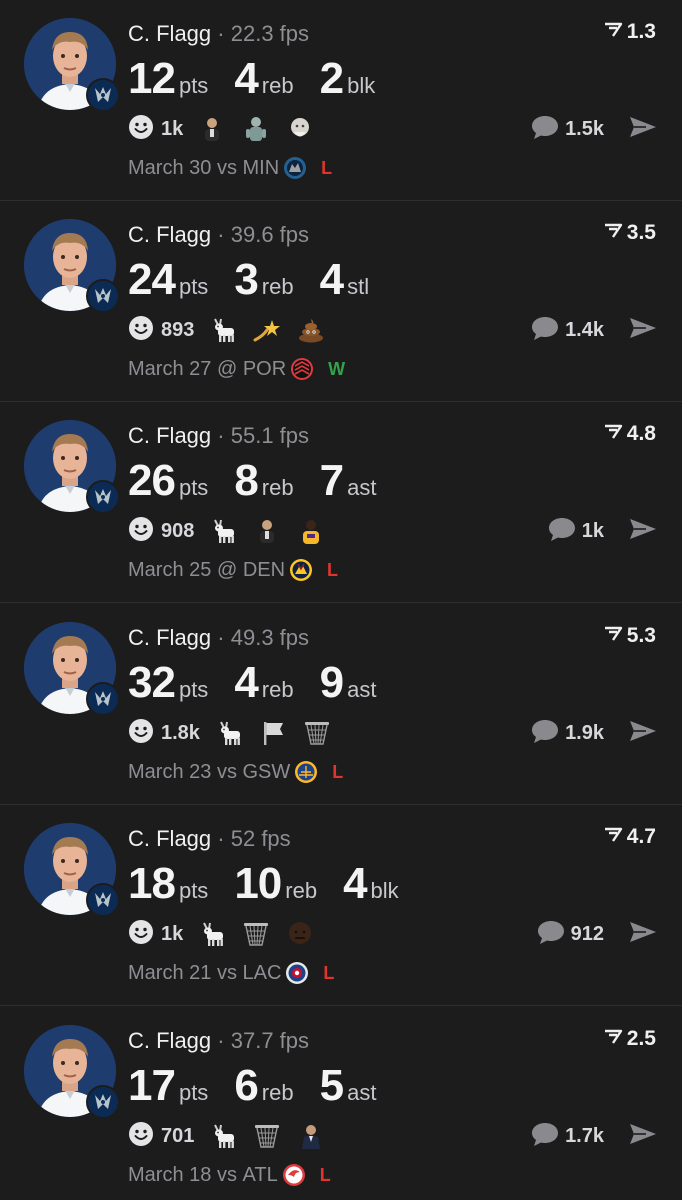 The width and height of the screenshot is (682, 1200). Describe the element at coordinates (178, 530) in the screenshot. I see `reaction-count: 908` at that location.